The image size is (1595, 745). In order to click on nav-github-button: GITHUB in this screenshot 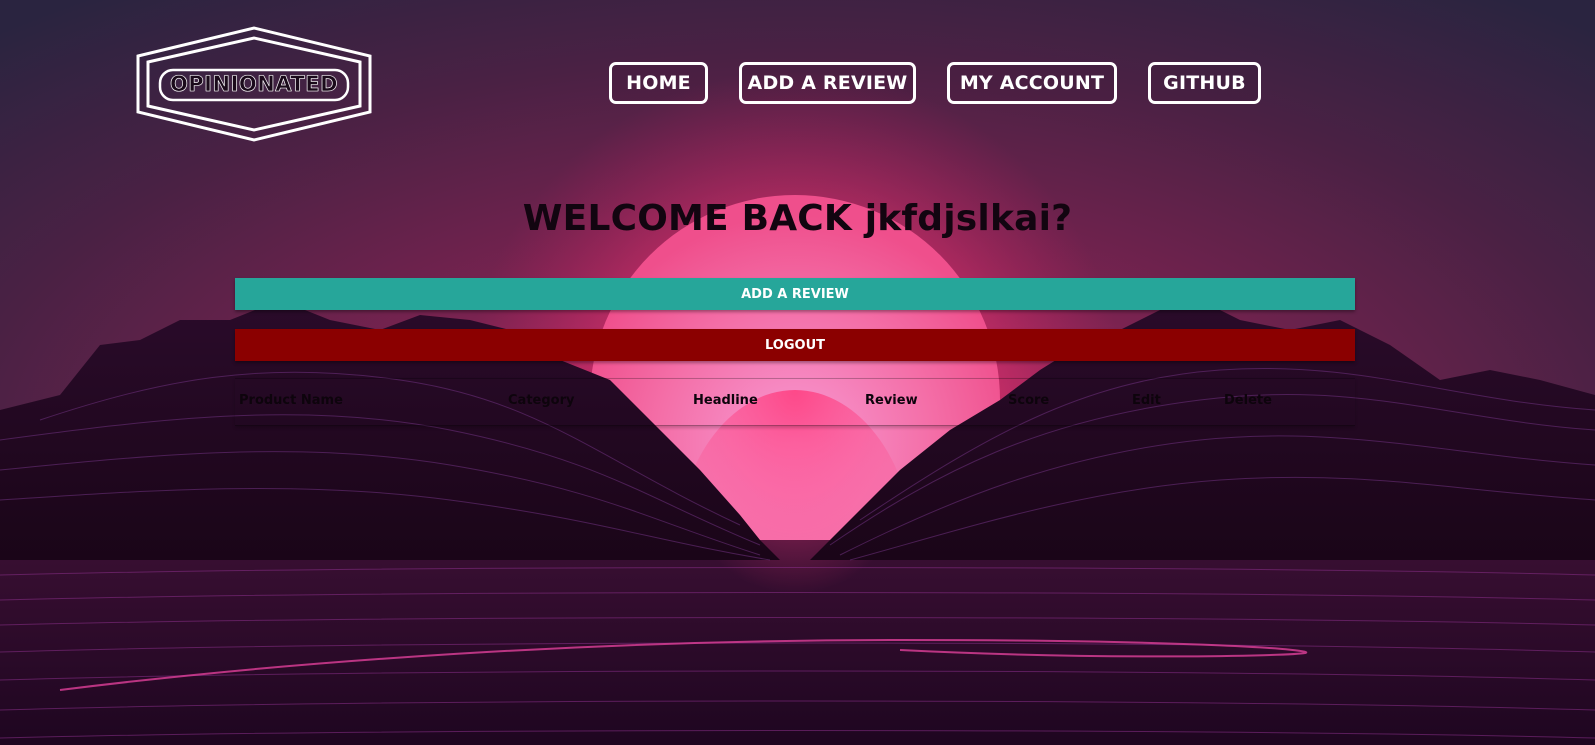, I will do `click(1204, 83)`.